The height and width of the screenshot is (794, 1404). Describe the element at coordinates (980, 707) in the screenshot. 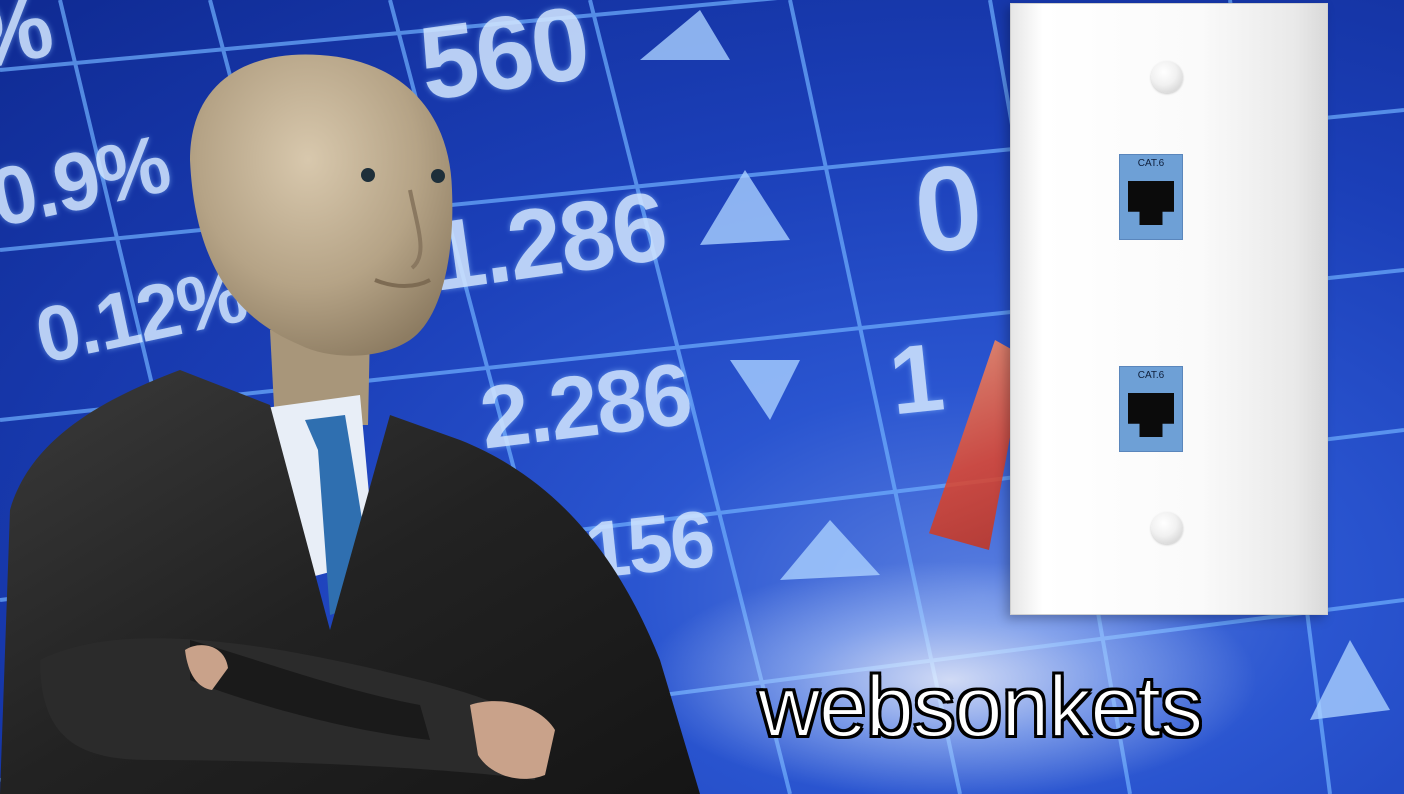

I see `meme-caption: websonkets` at that location.